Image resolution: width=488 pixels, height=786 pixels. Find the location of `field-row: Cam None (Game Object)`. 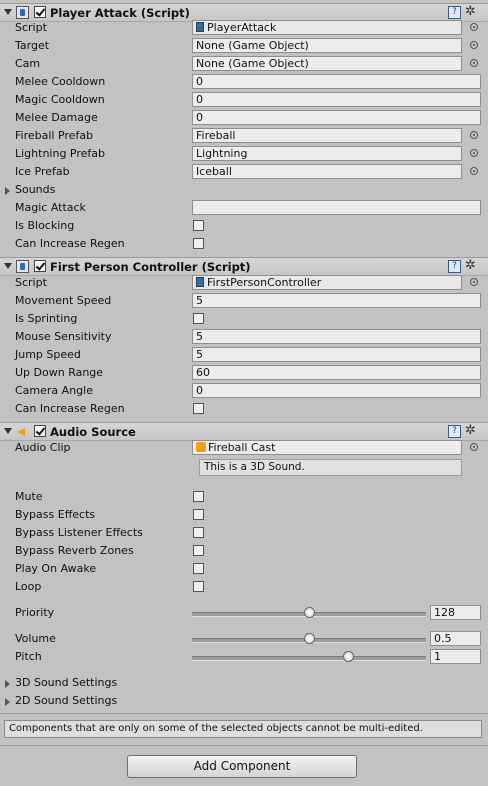

field-row: Cam None (Game Object) is located at coordinates (244, 64).